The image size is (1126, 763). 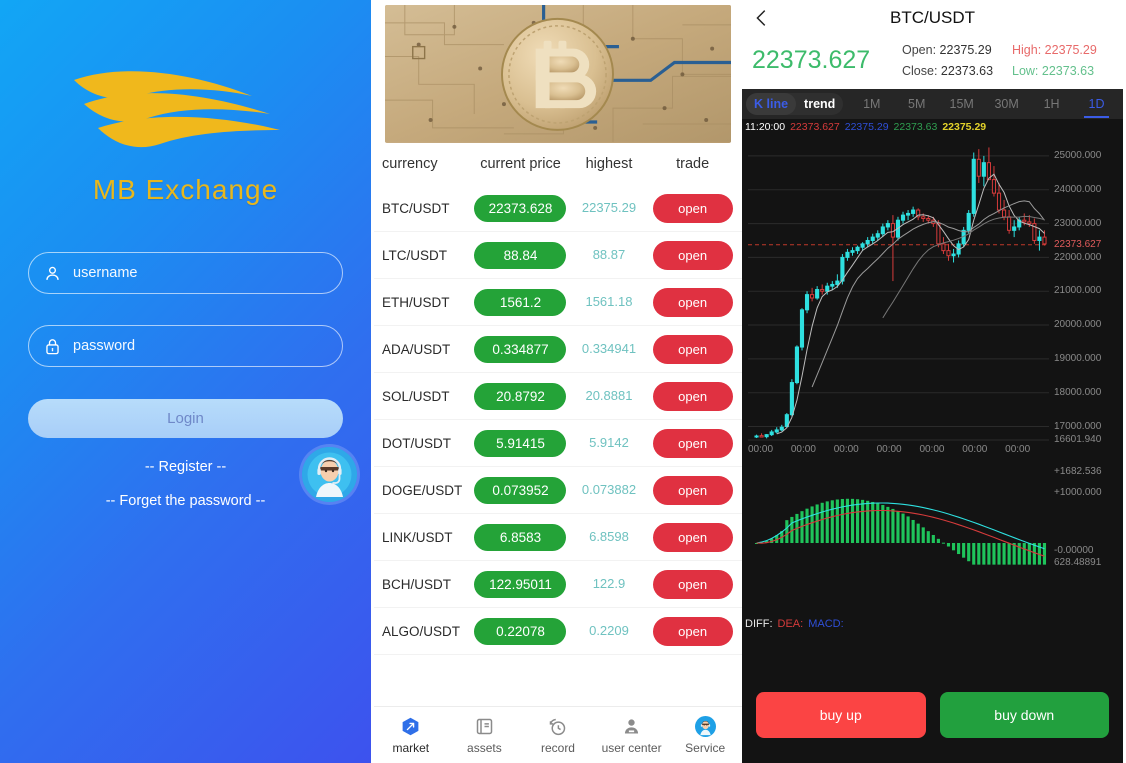 I want to click on col-currency: currency, so click(x=410, y=164).